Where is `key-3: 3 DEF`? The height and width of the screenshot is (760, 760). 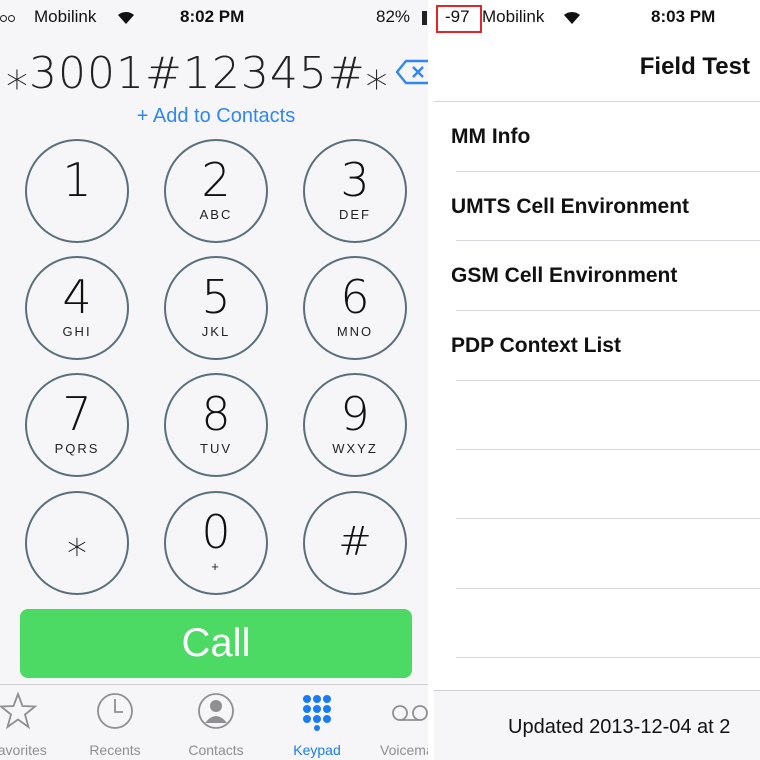 key-3: 3 DEF is located at coordinates (355, 191).